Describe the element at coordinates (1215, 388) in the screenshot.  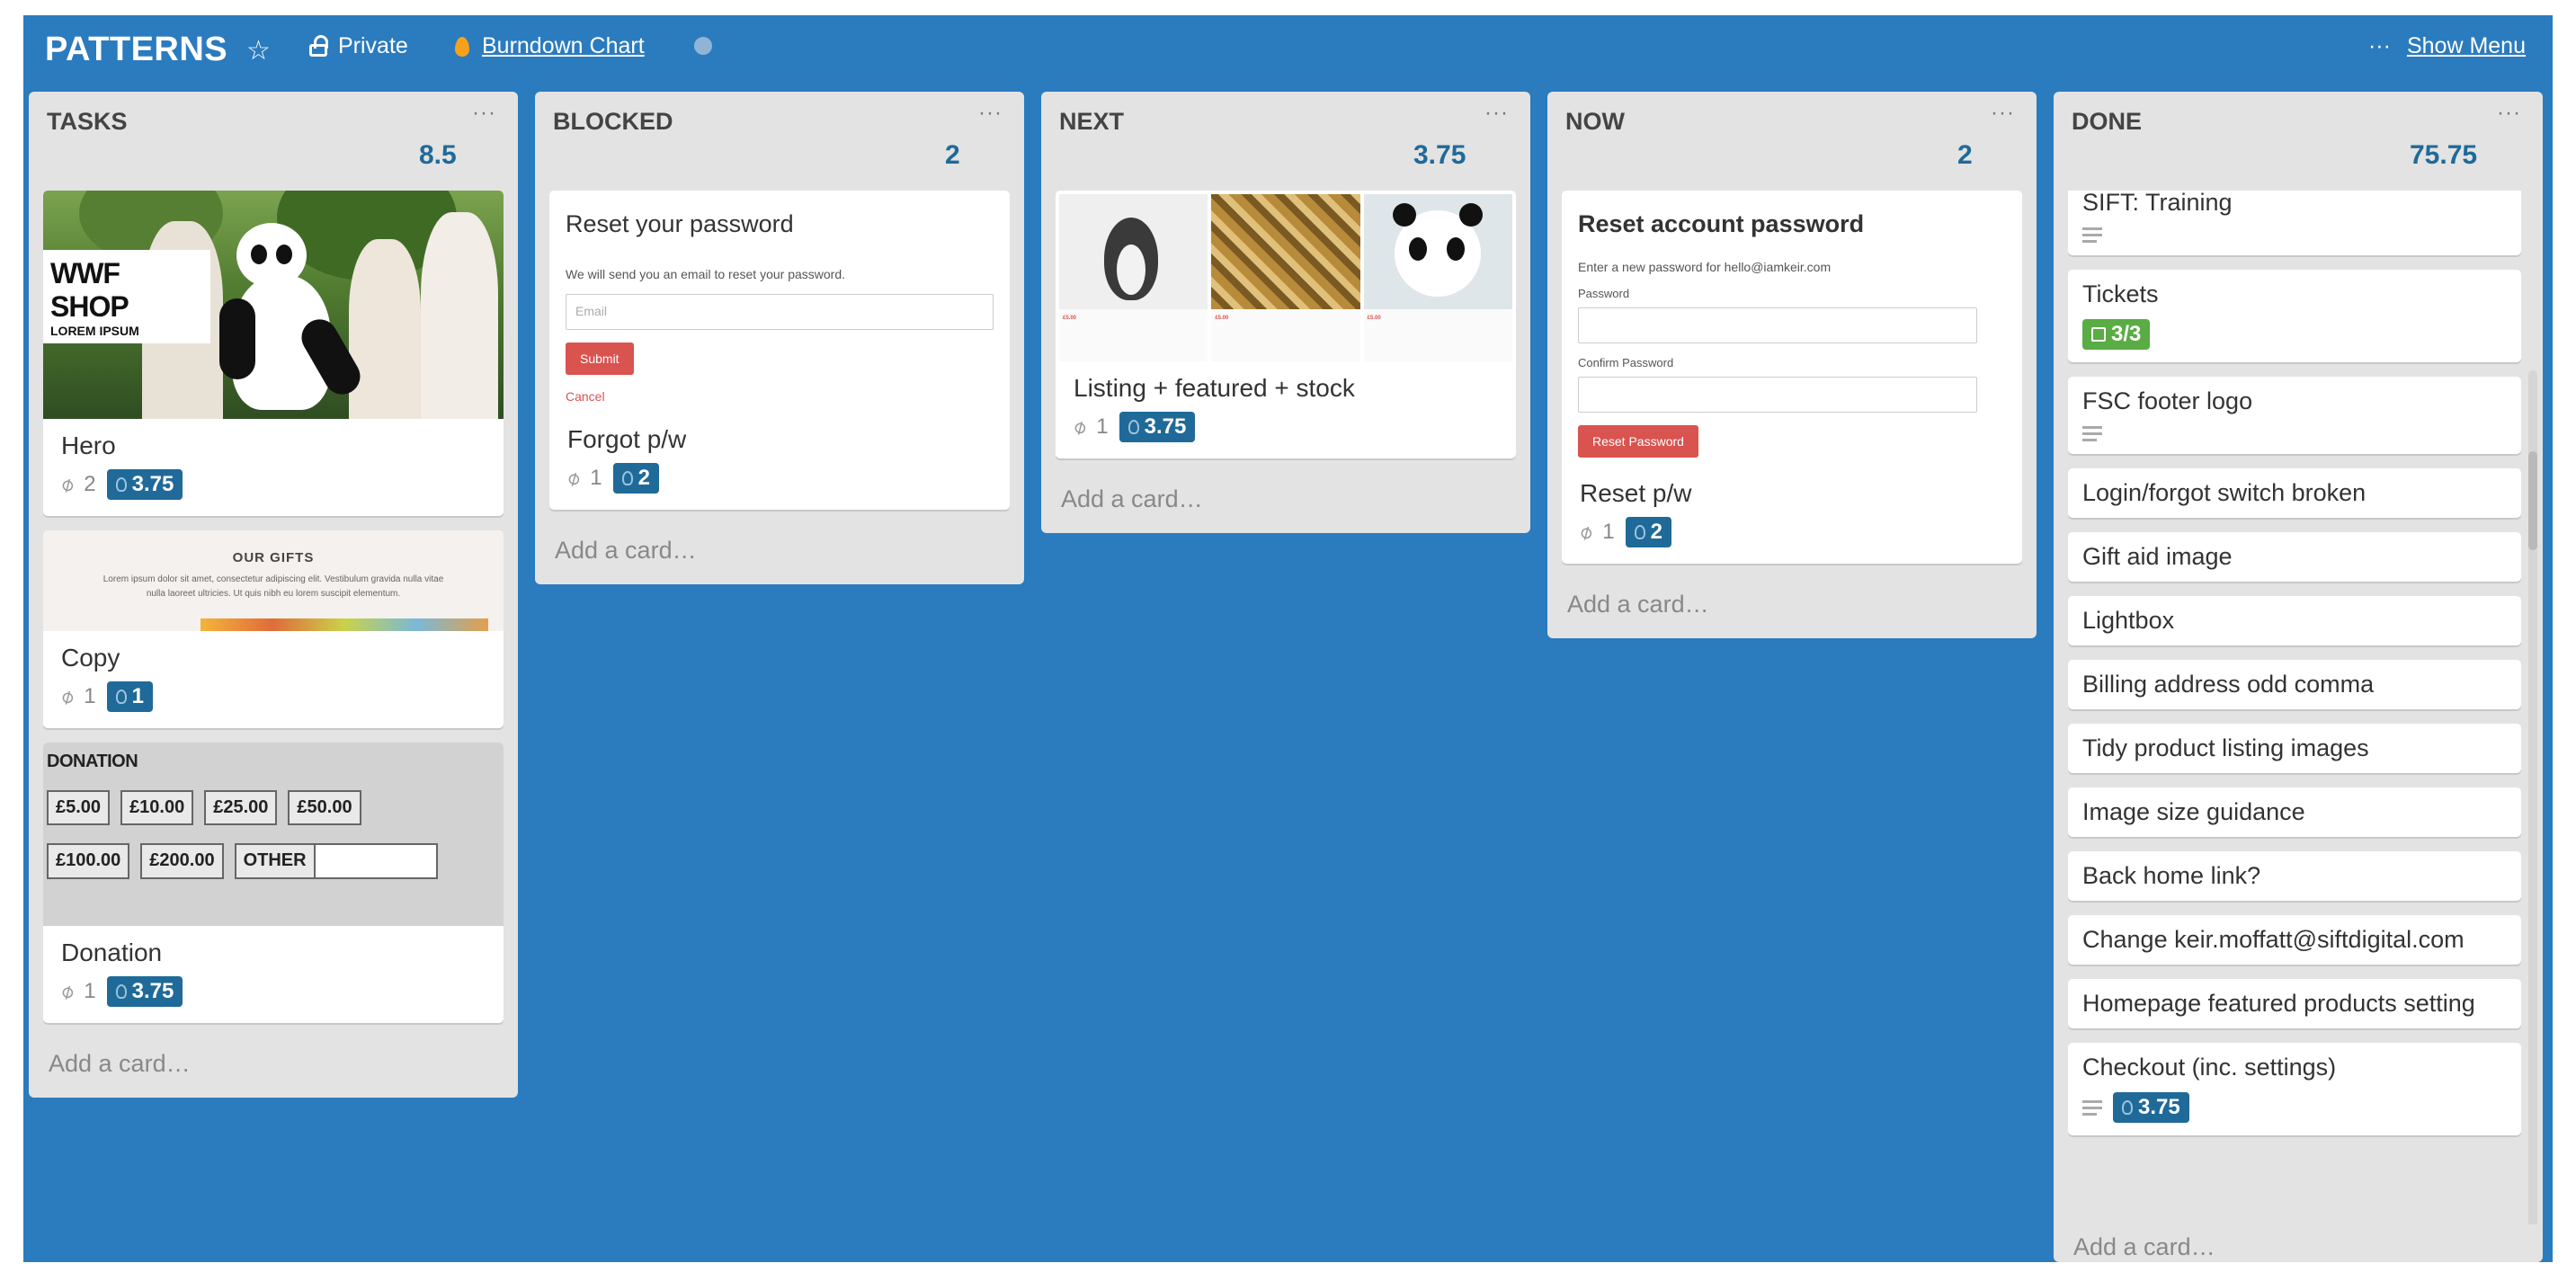
I see `card-title: Listing + featured + stock` at that location.